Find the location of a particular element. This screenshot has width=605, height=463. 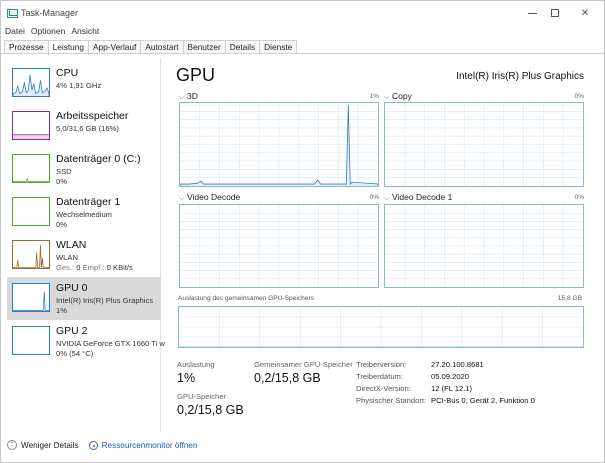

graph-3d-selector: ⌵ 3D is located at coordinates (188, 96).